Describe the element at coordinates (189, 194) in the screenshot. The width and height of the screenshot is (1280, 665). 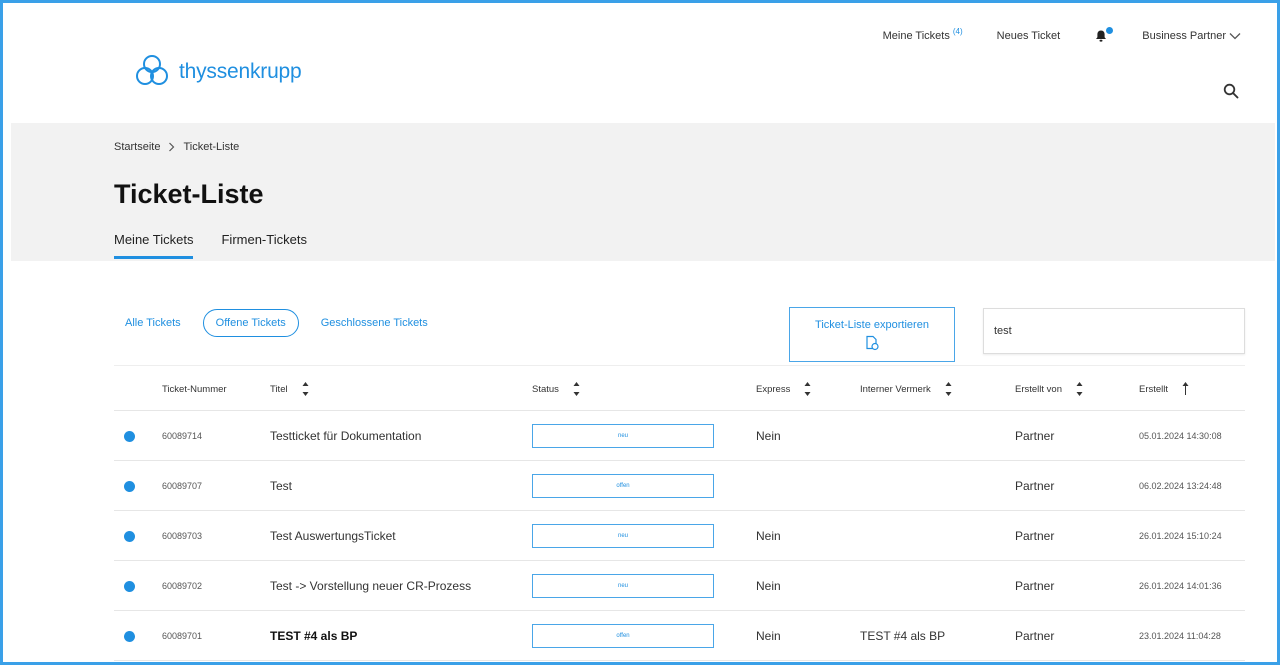
I see `page-title: Ticket-Liste` at that location.